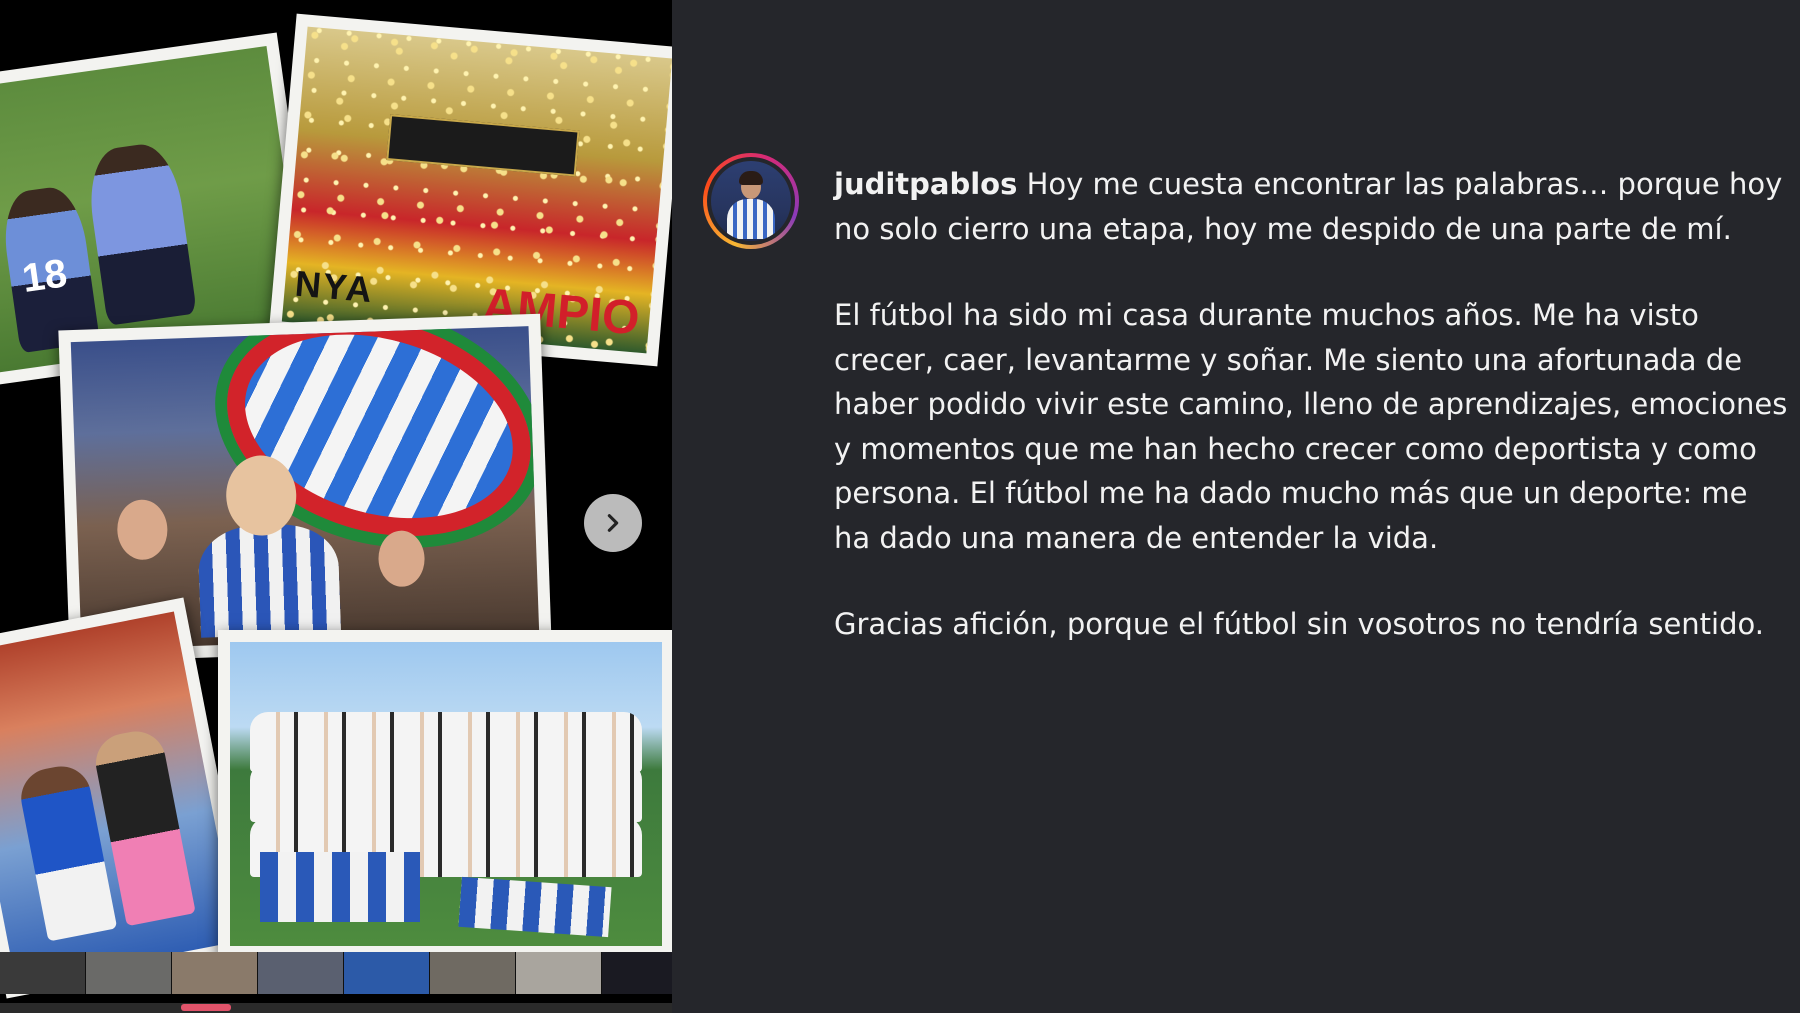  I want to click on collage-photo-player-celebrating, so click(126, 798).